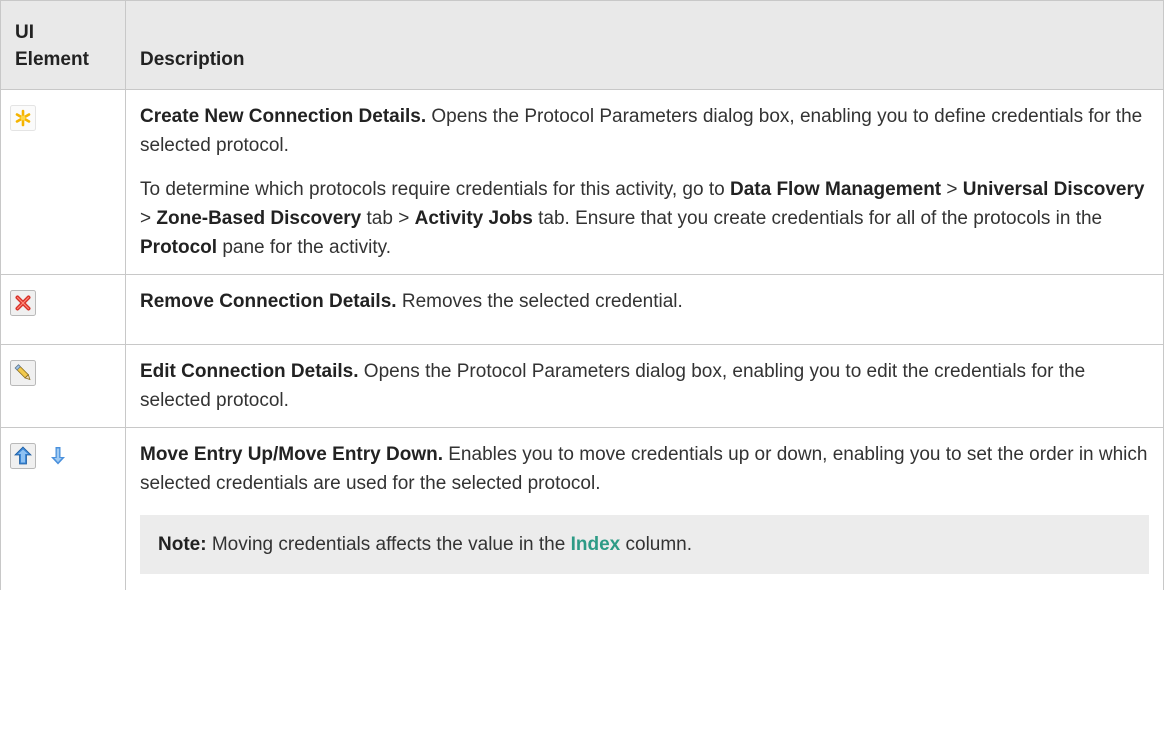  What do you see at coordinates (182, 544) in the screenshot?
I see `note-label: Note:` at bounding box center [182, 544].